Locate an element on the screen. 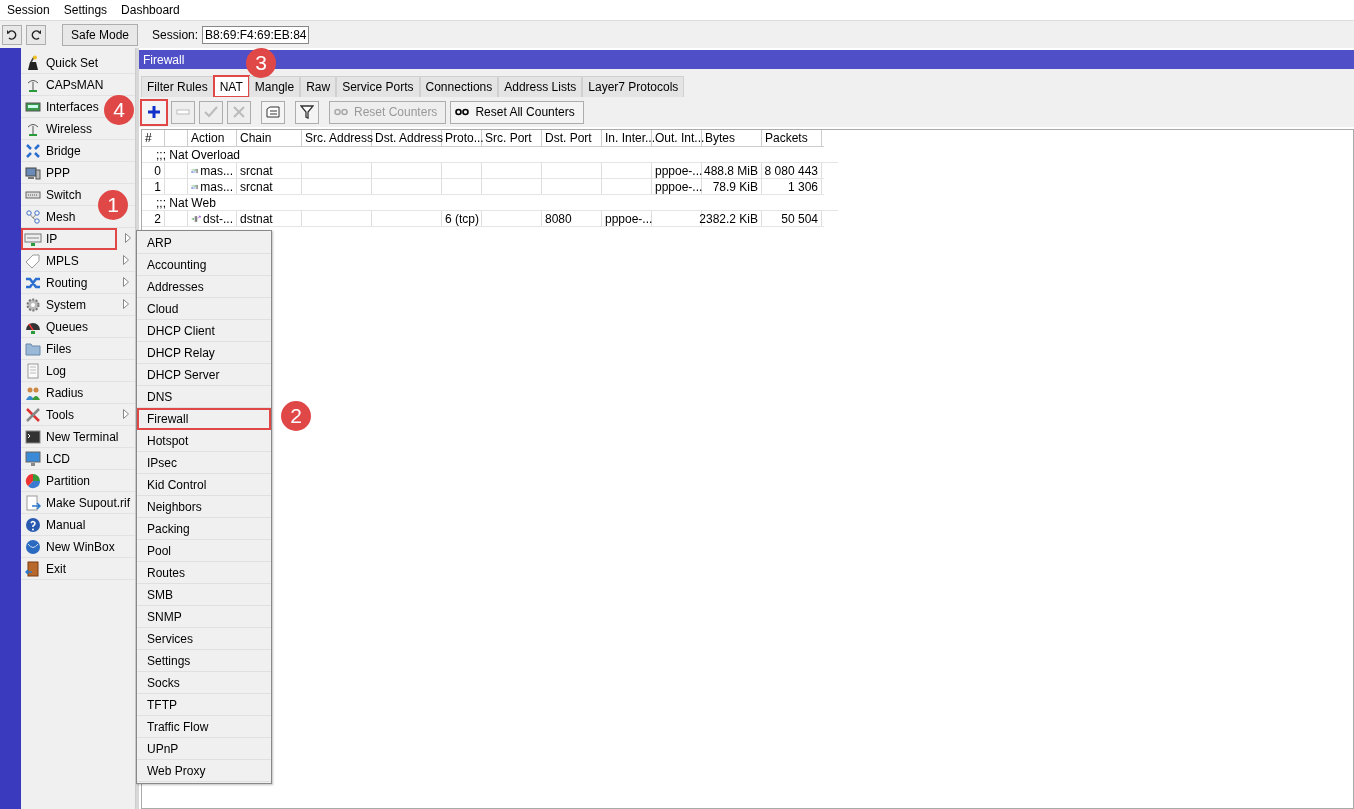  sidebar-item: New WinBox is located at coordinates (78, 547).